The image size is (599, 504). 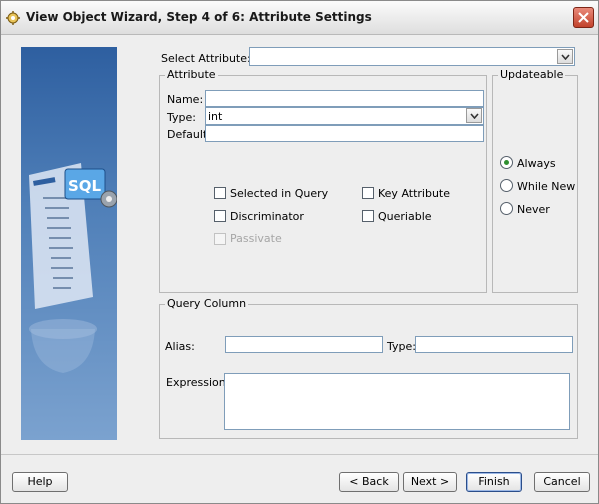 What do you see at coordinates (207, 303) in the screenshot?
I see `query-column-group-title: Query Column` at bounding box center [207, 303].